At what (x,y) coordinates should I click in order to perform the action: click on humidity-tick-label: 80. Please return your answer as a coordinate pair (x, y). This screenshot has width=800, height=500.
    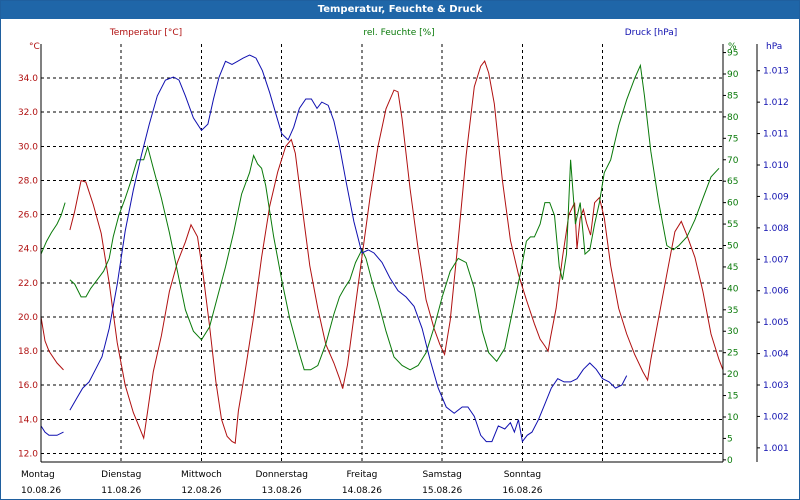
    Looking at the image, I should click on (733, 118).